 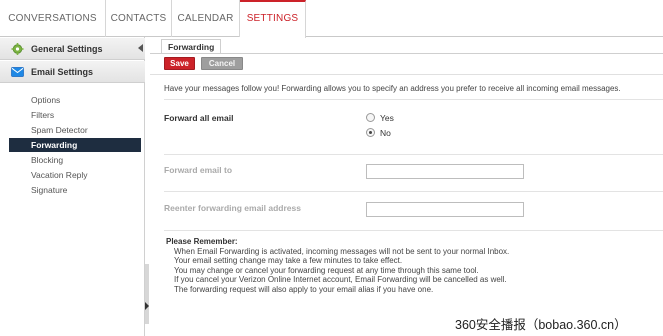 I want to click on sidebar-item-filters: Filters, so click(x=75, y=115).